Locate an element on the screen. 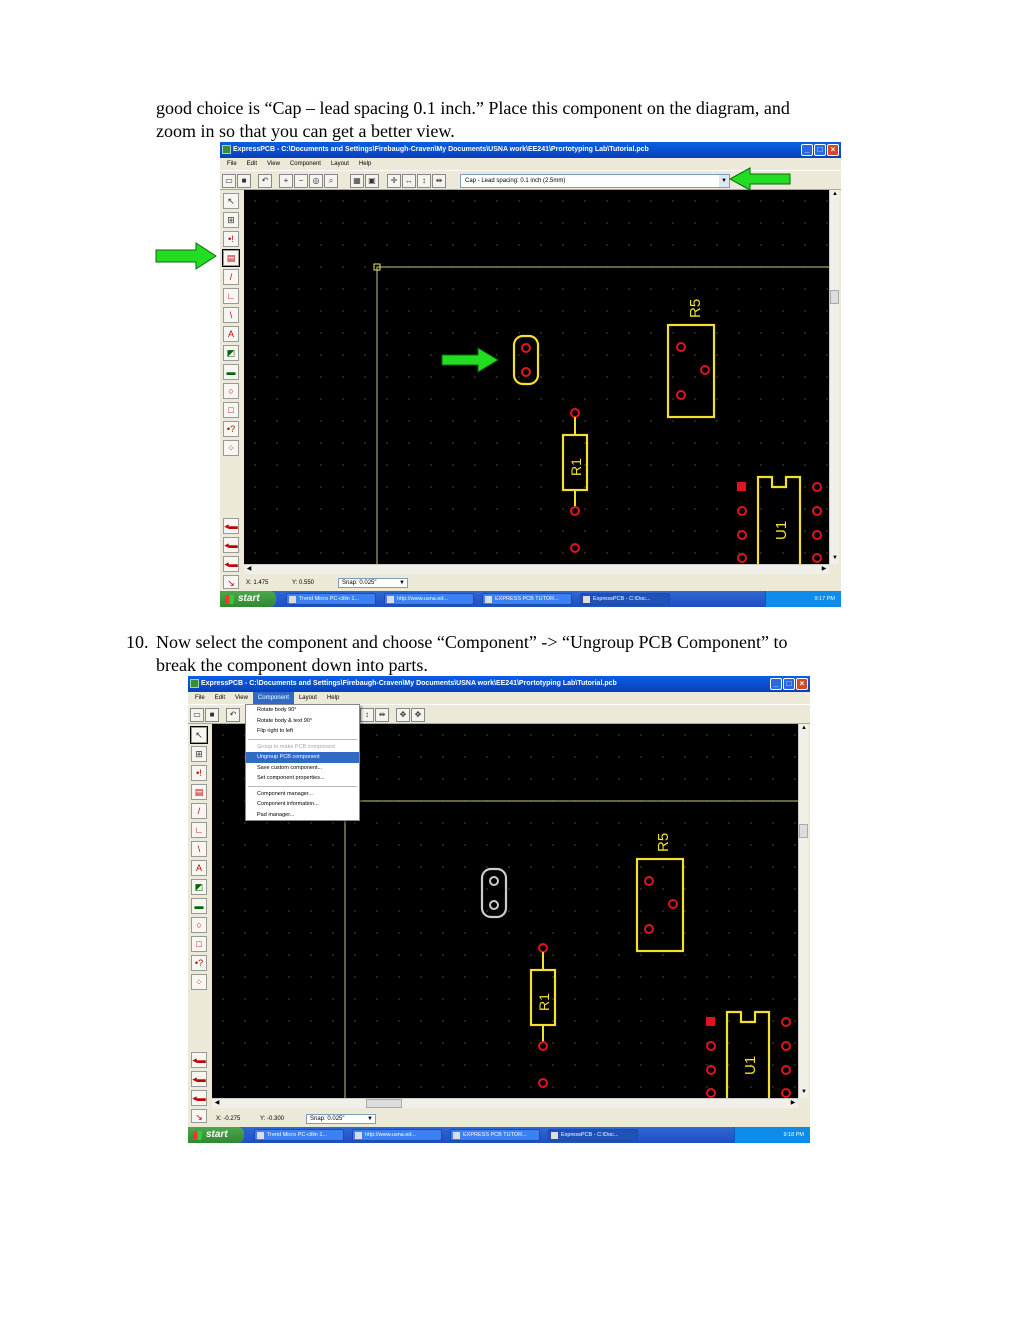 The image size is (1024, 1325). component-select: Cap - Lead spacing: 0.1 inch (2.5mm) ▼ is located at coordinates (595, 181).